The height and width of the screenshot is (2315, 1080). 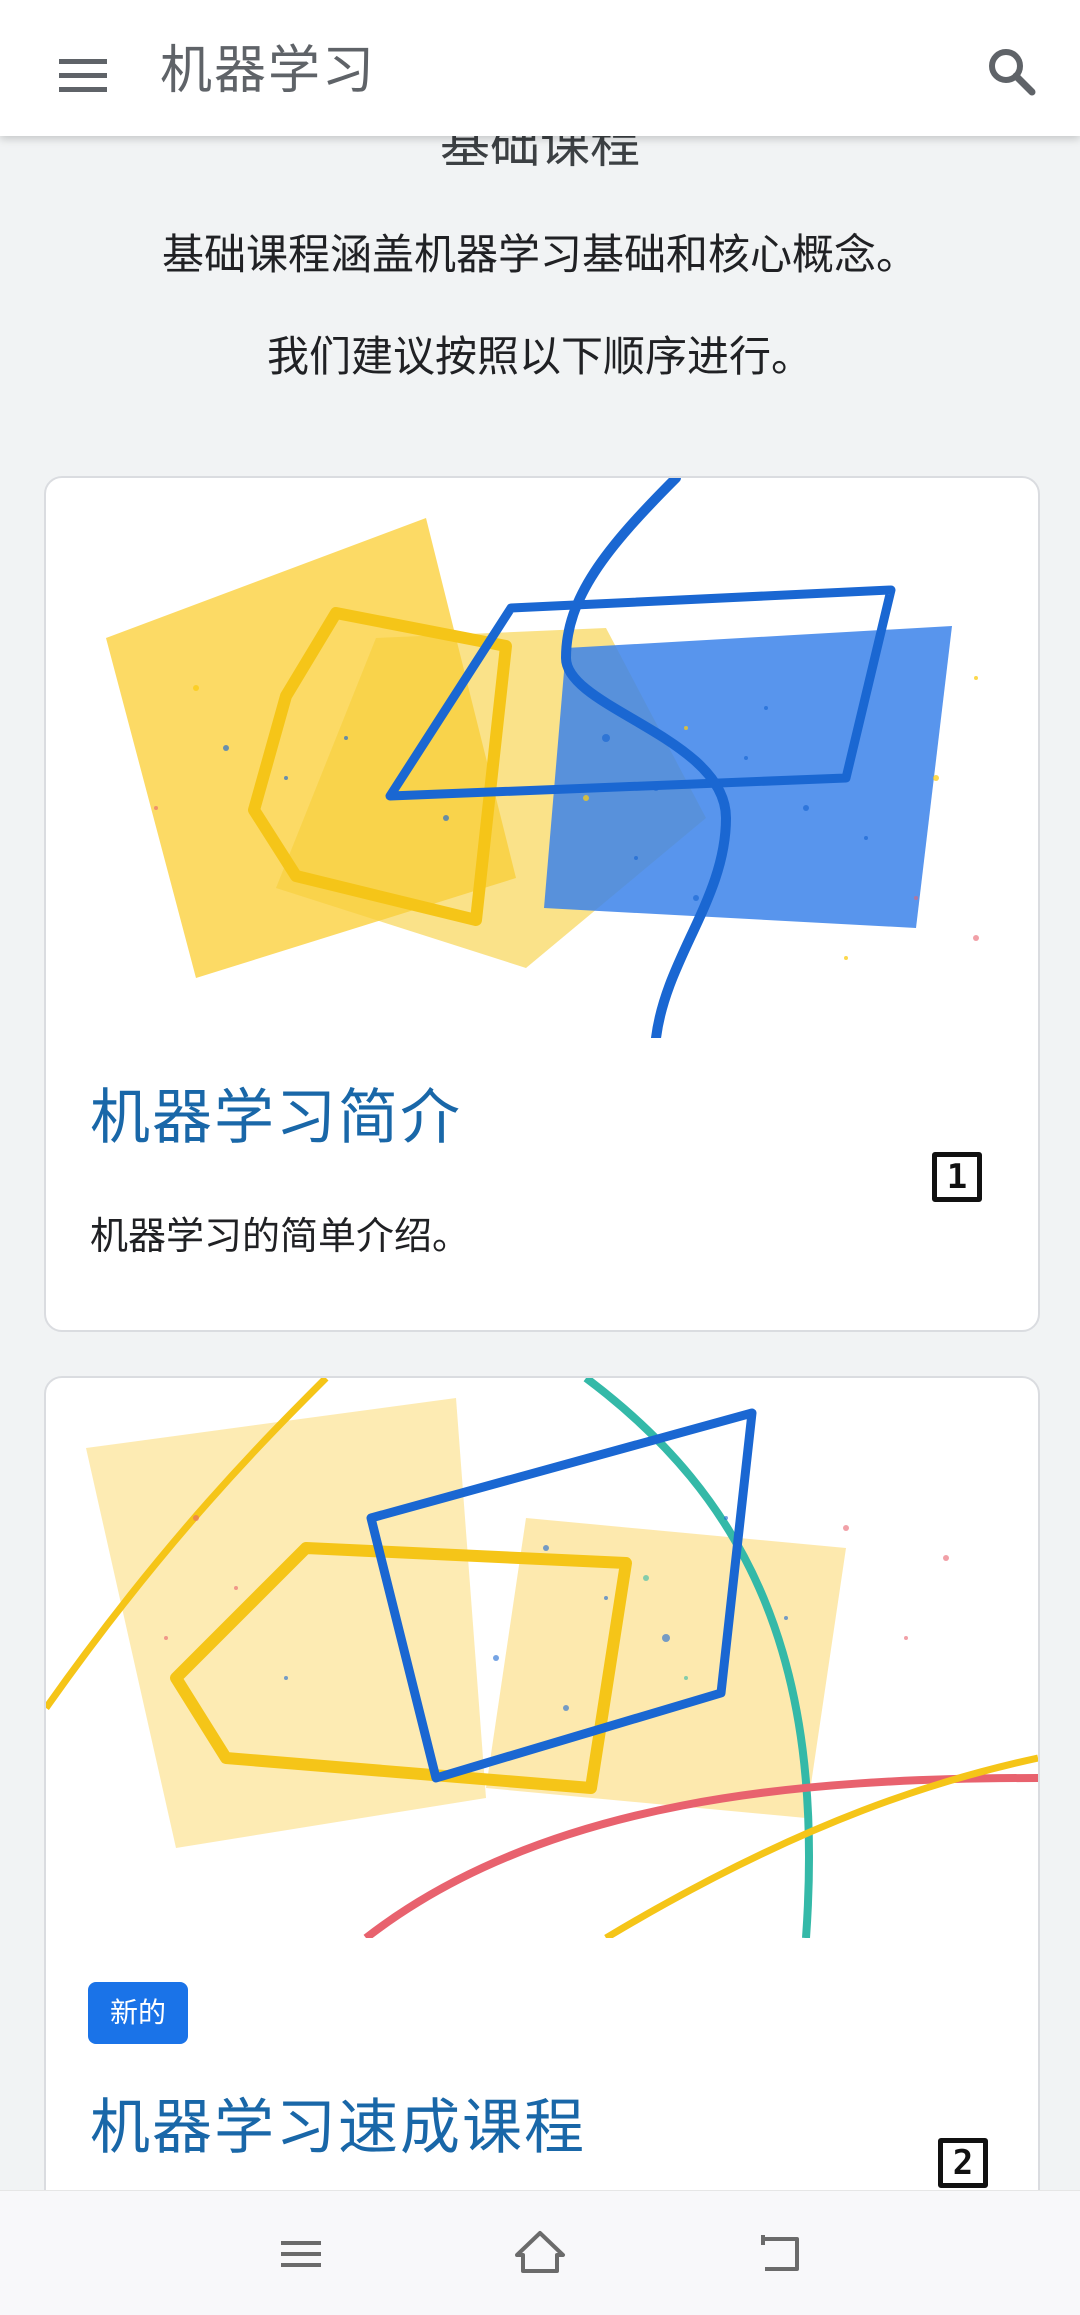 I want to click on search-icon, so click(x=1012, y=72).